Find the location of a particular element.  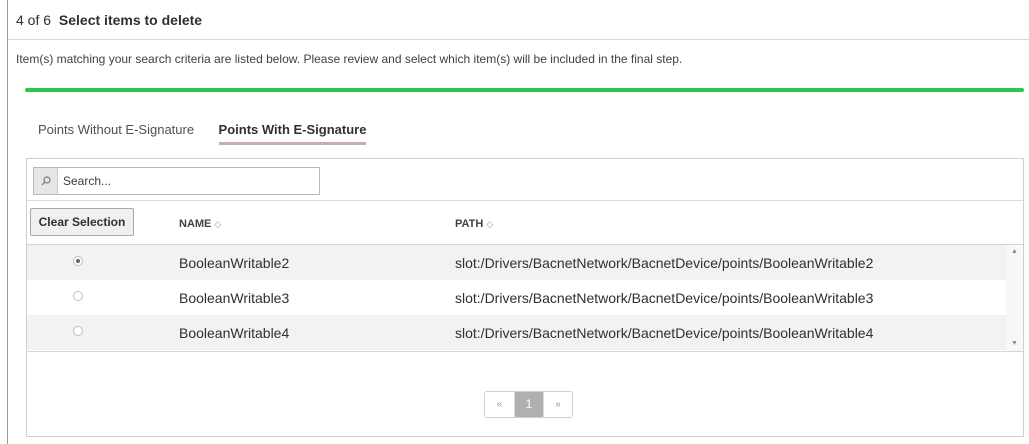

progress-fill is located at coordinates (524, 90).